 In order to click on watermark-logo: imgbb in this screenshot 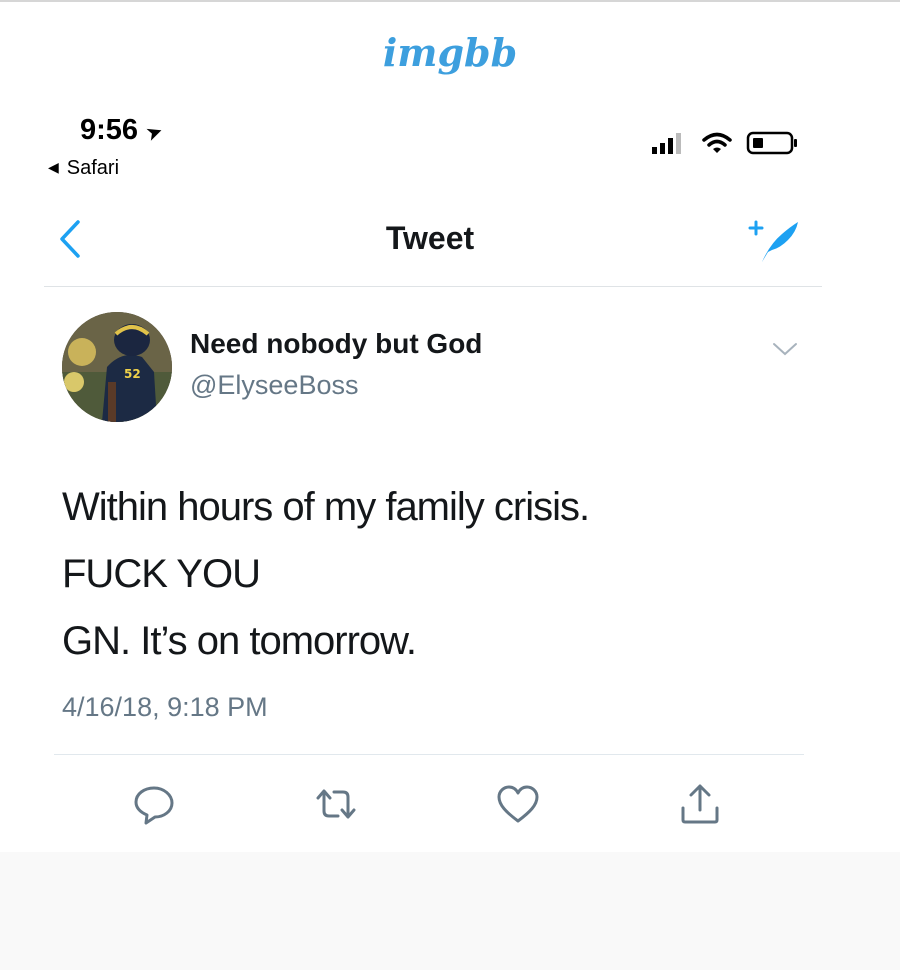, I will do `click(450, 52)`.